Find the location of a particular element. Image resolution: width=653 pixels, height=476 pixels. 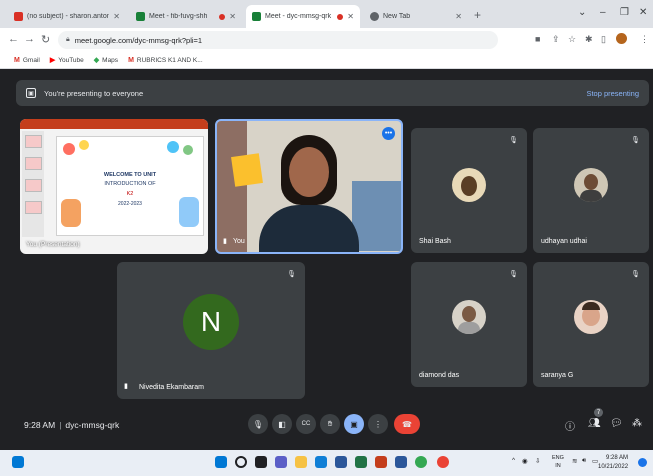

share-icon: ⇪ is located at coordinates (556, 39).